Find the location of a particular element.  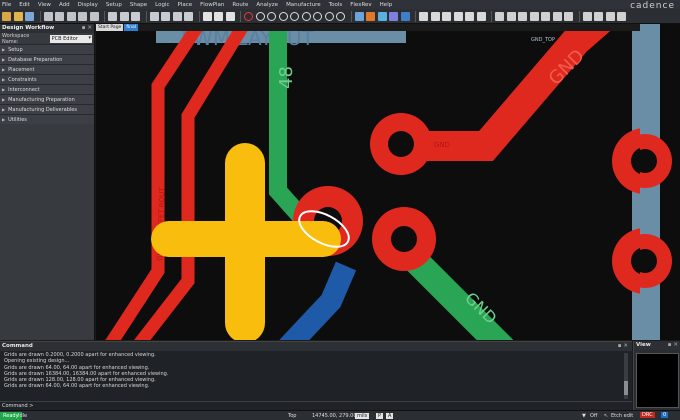

redo-icon is located at coordinates (94, 16).